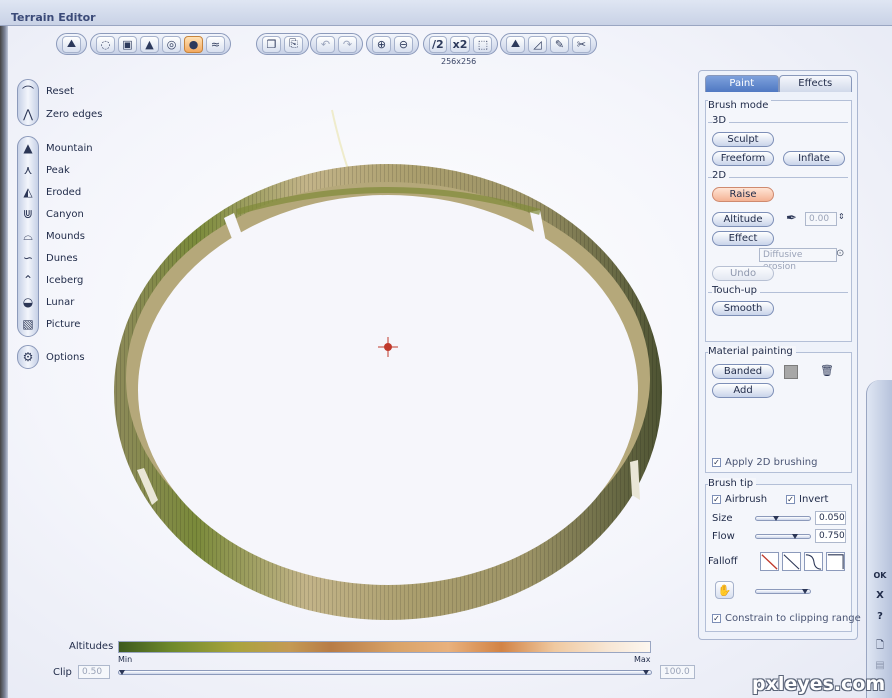  What do you see at coordinates (830, 536) in the screenshot?
I see `flow-value-field: 0.750` at bounding box center [830, 536].